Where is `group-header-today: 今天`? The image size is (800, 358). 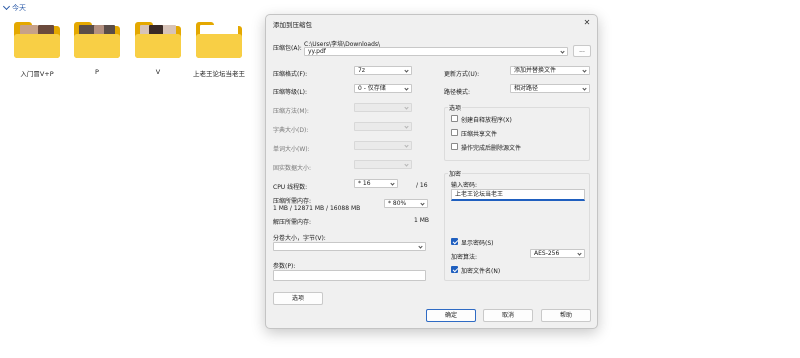
group-header-today: 今天 is located at coordinates (14, 7).